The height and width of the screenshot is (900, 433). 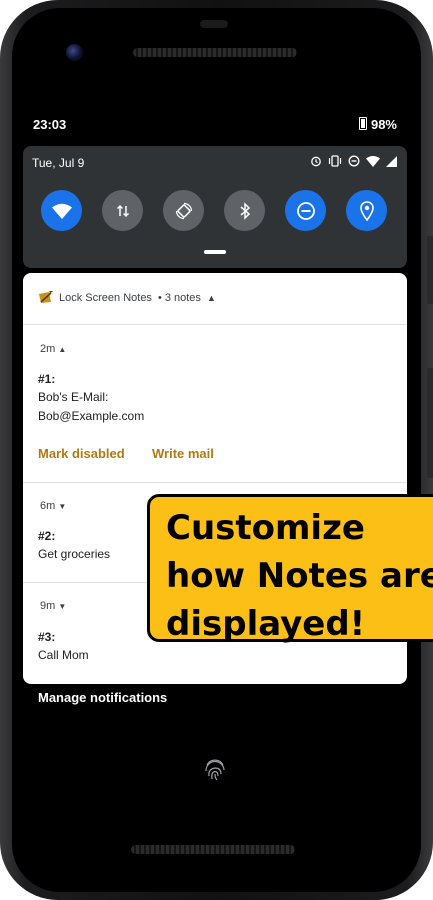 What do you see at coordinates (47, 379) in the screenshot?
I see `note-1-title: #1:` at bounding box center [47, 379].